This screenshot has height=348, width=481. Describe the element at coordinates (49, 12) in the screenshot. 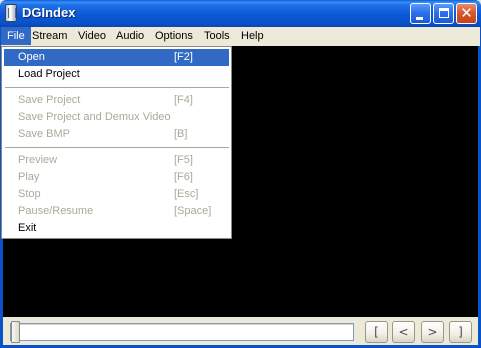

I see `window-title: DGIndex` at that location.